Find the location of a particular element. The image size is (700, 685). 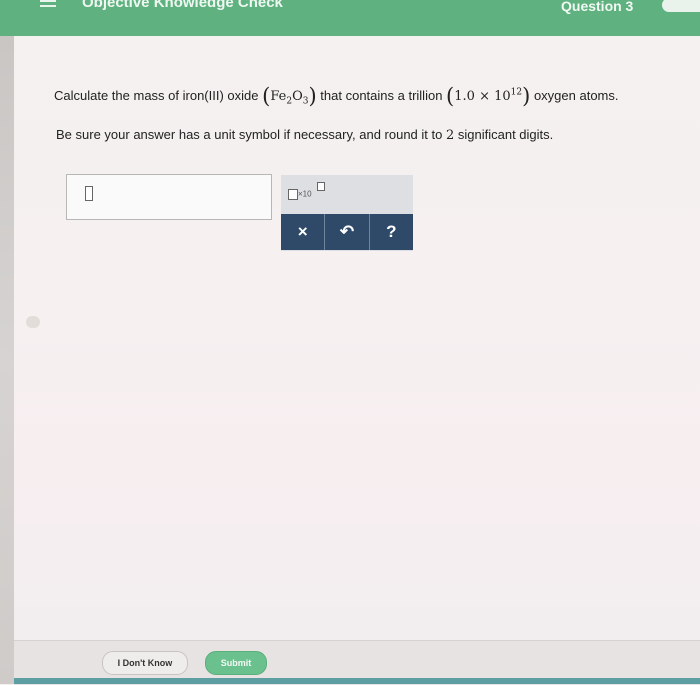

answer-input is located at coordinates (169, 197).